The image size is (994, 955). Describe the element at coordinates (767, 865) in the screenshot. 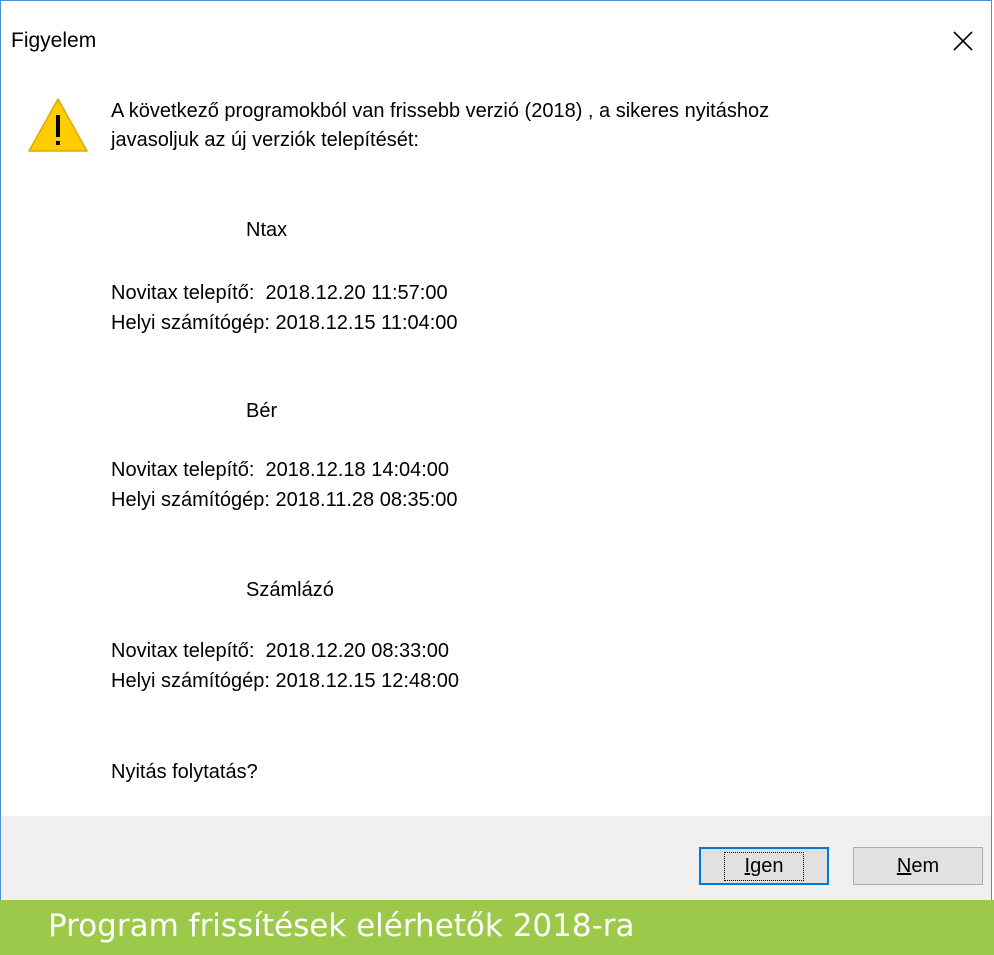

I see `yes-label: gen` at that location.